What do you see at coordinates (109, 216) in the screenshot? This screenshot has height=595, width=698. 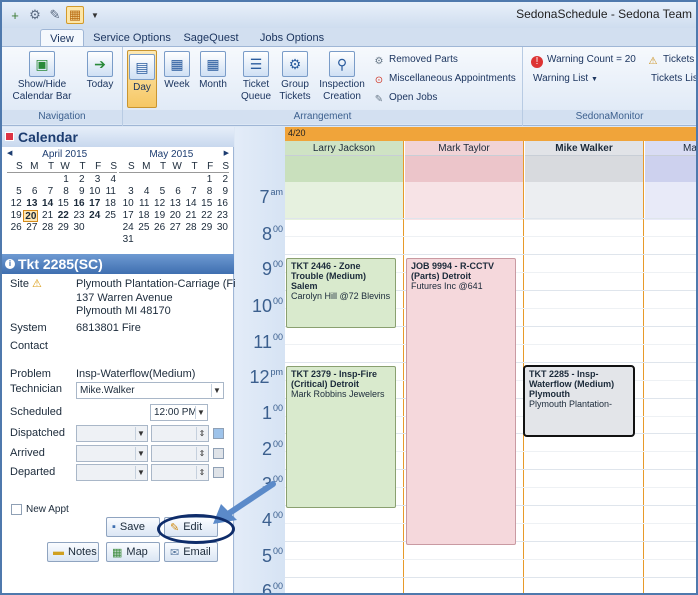 I see `day-cell: 25` at bounding box center [109, 216].